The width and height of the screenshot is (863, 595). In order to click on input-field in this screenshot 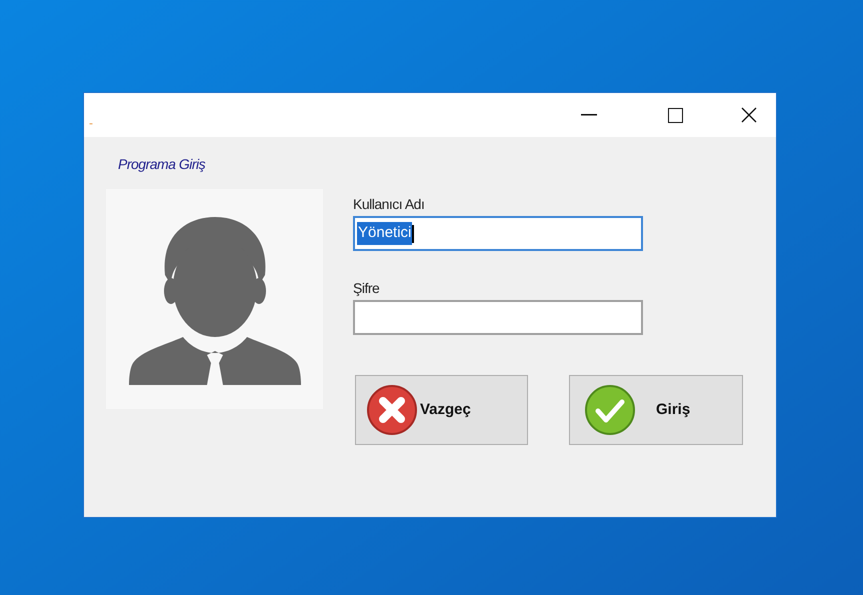, I will do `click(498, 317)`.